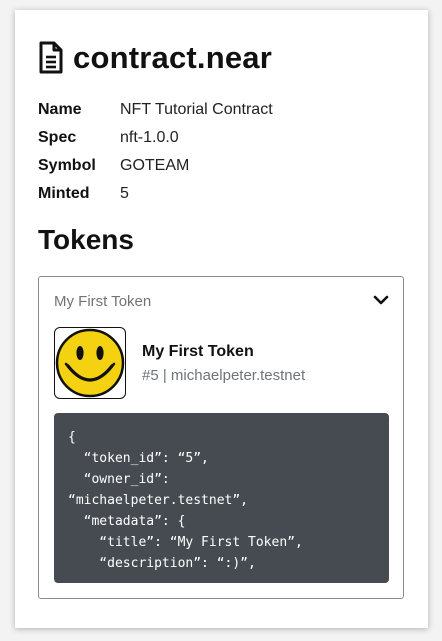  What do you see at coordinates (224, 375) in the screenshot?
I see `token-id-owner: #5 | michaelpeter.testnet` at bounding box center [224, 375].